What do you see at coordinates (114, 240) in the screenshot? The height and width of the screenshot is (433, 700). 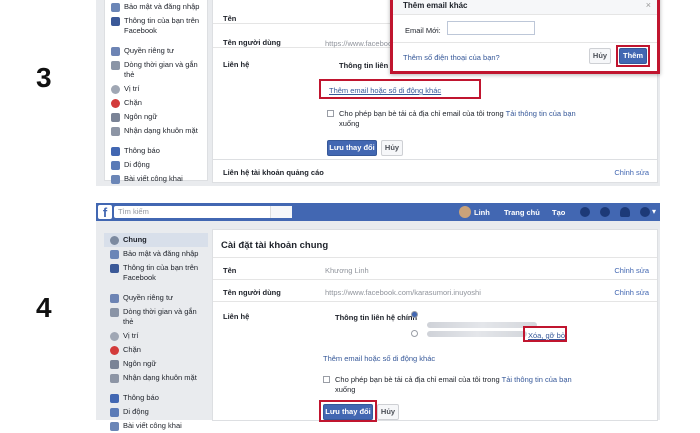 I see `gear-icon` at bounding box center [114, 240].